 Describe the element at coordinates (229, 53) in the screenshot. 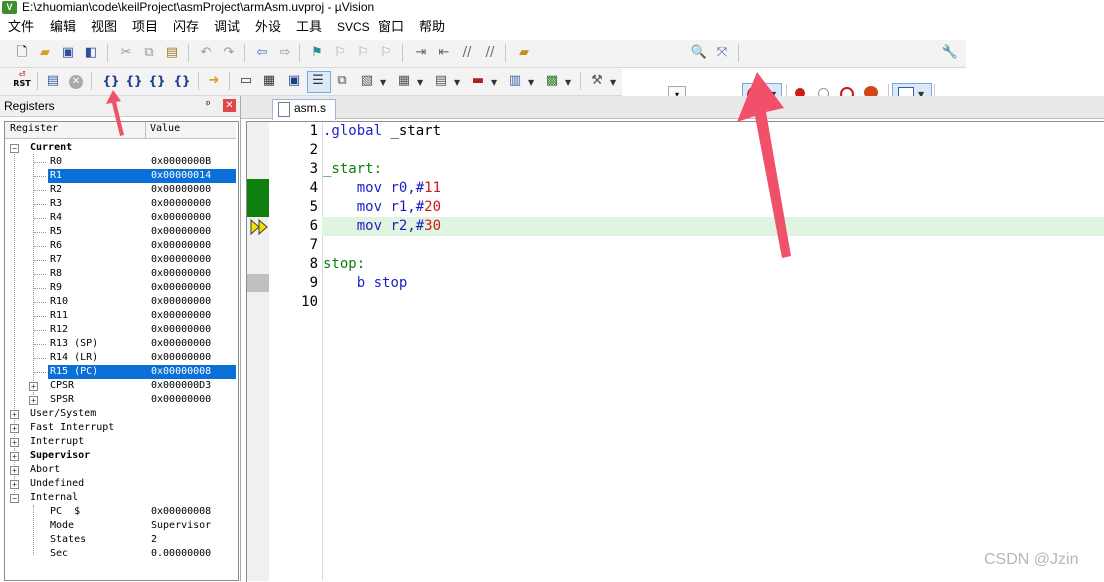

I see `redo-icon: ↷` at that location.